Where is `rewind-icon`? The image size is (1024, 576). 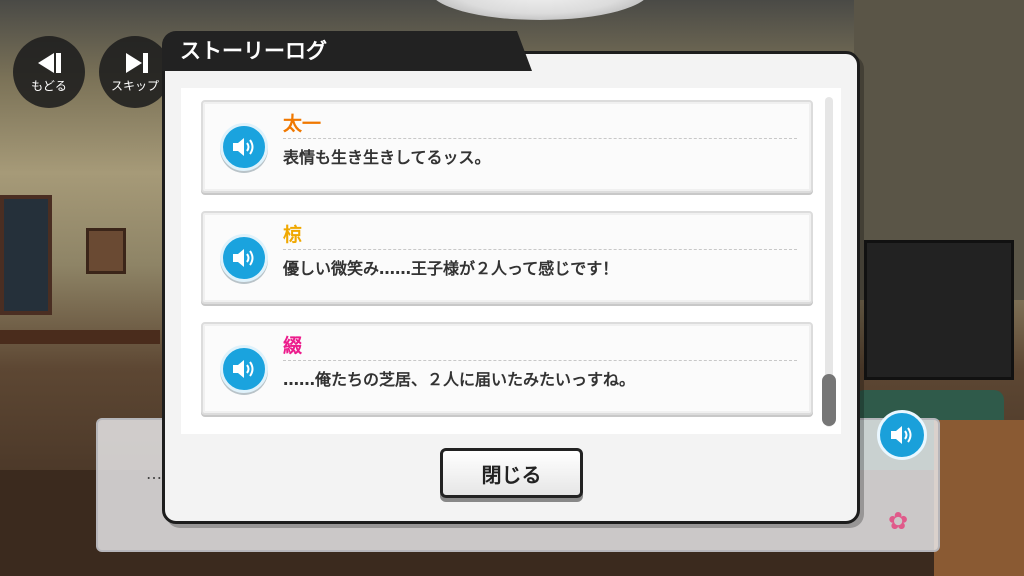
rewind-icon is located at coordinates (49, 62).